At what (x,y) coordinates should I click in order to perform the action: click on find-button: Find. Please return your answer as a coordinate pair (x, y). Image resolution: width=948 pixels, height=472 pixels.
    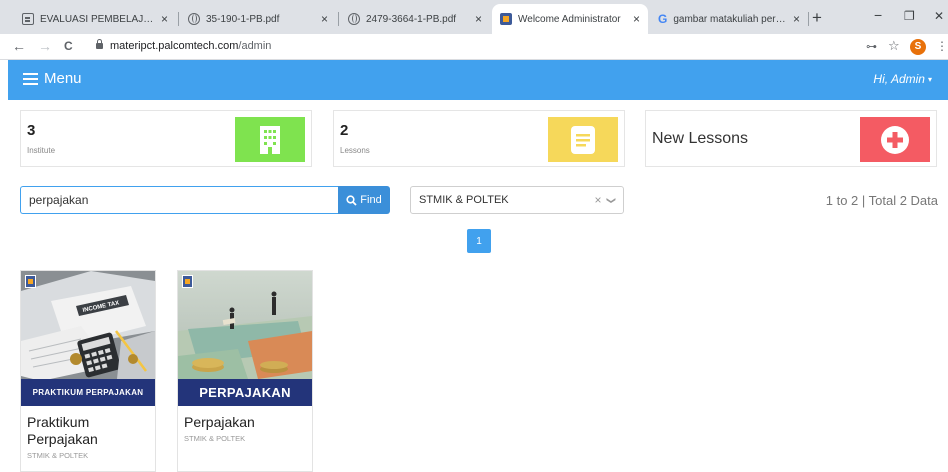
    Looking at the image, I should click on (364, 200).